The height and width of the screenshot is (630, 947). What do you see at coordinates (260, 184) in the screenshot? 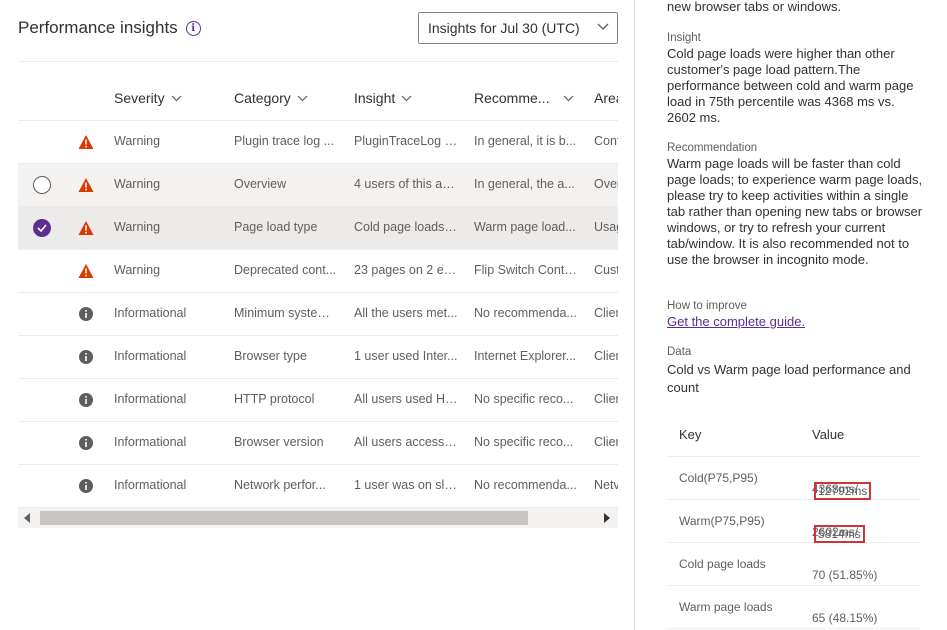
I see `category-cell: Overview` at bounding box center [260, 184].